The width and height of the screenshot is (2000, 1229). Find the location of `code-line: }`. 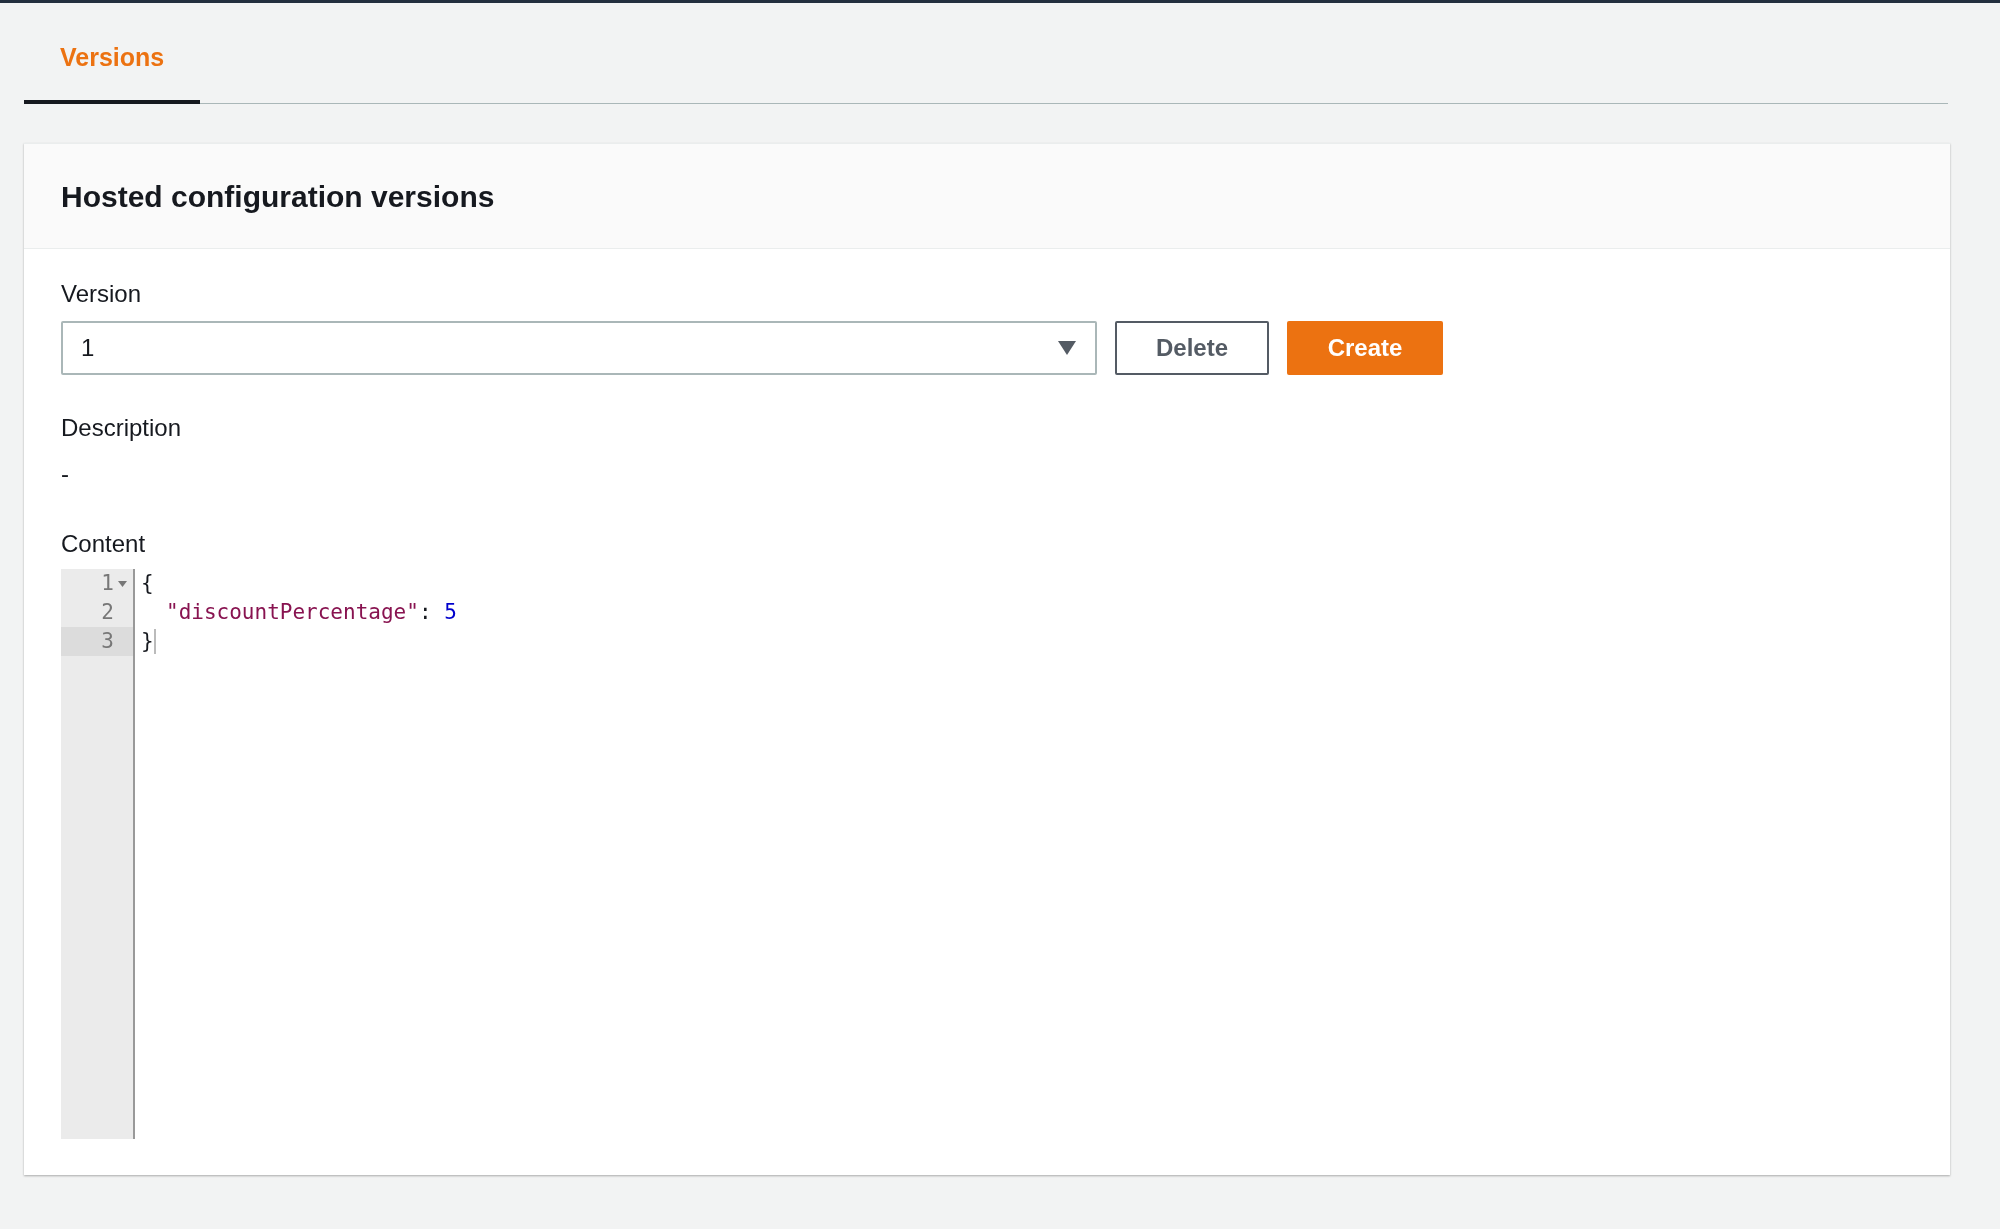

code-line: } is located at coordinates (147, 641).